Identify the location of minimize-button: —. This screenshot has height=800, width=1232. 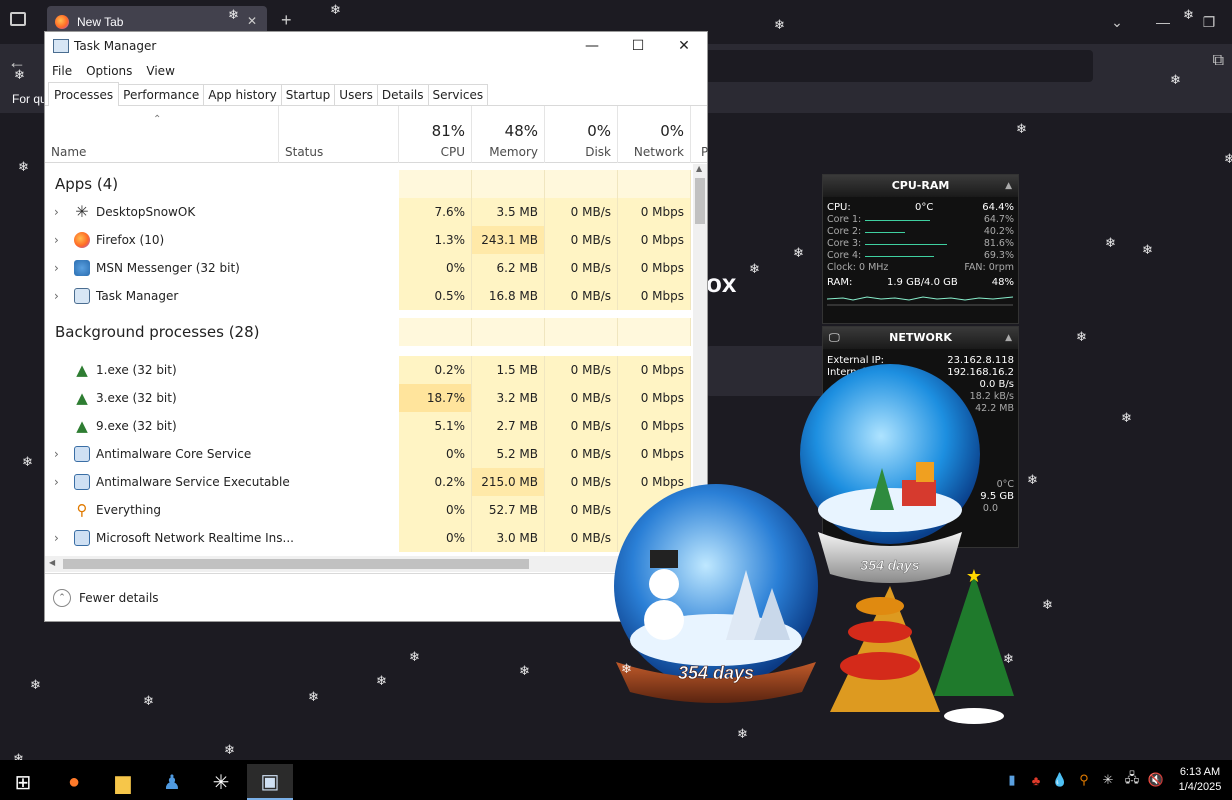
(592, 46).